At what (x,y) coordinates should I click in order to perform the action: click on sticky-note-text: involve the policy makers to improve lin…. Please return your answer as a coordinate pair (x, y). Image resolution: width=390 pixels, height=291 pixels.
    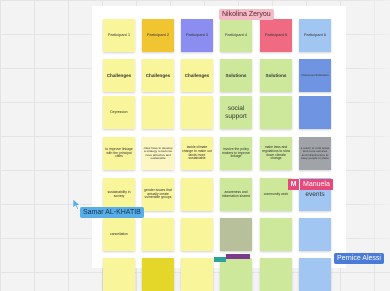
    Looking at the image, I should click on (236, 152).